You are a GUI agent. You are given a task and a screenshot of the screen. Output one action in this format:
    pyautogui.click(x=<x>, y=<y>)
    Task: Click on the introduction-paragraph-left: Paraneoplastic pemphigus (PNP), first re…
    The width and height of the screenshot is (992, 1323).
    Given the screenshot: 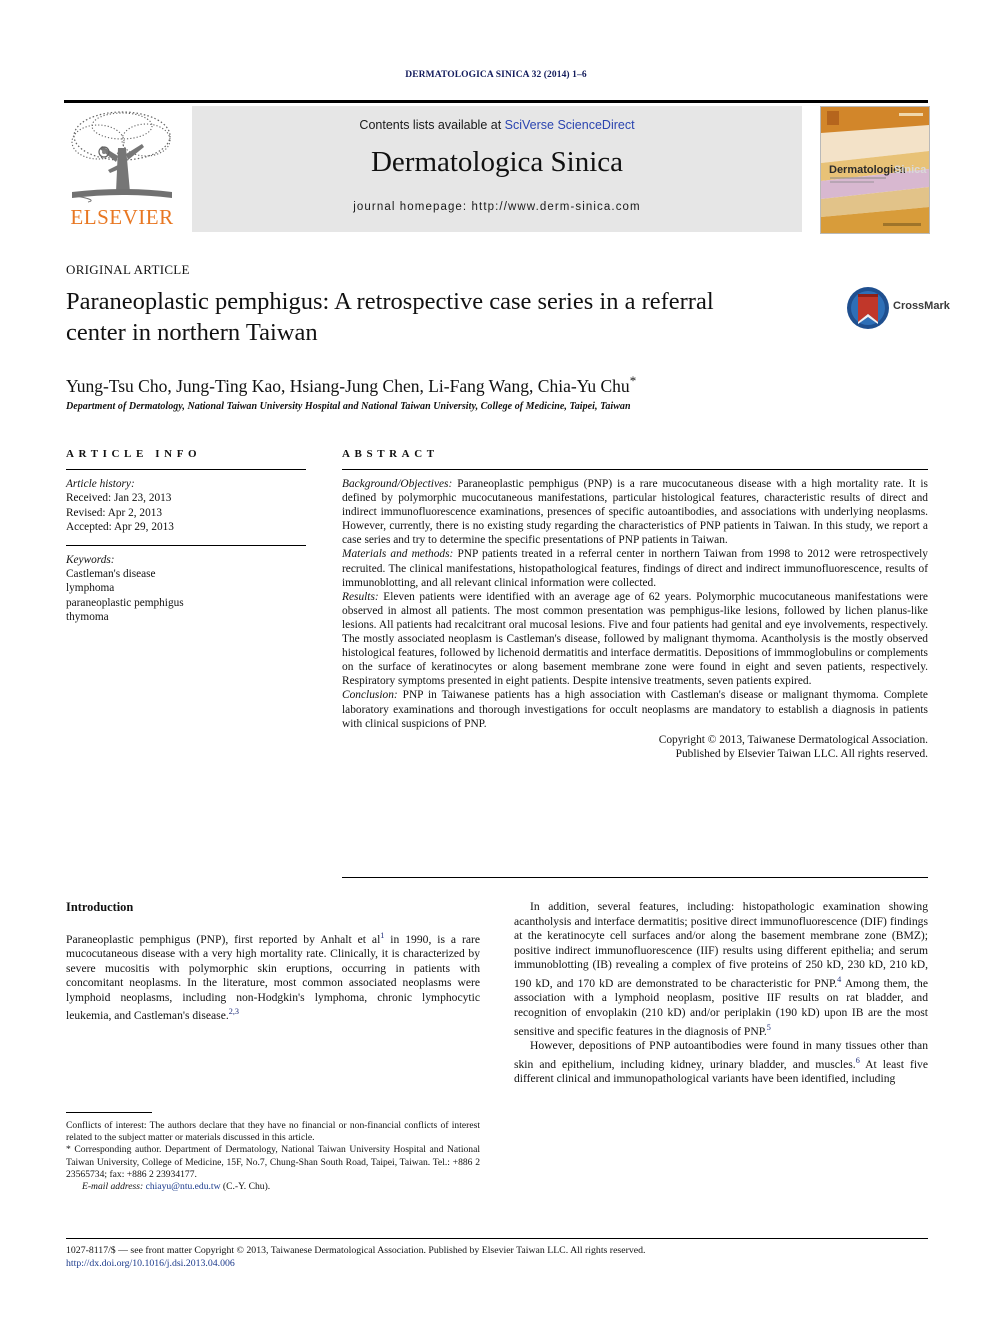 What is the action you would take?
    pyautogui.click(x=273, y=976)
    